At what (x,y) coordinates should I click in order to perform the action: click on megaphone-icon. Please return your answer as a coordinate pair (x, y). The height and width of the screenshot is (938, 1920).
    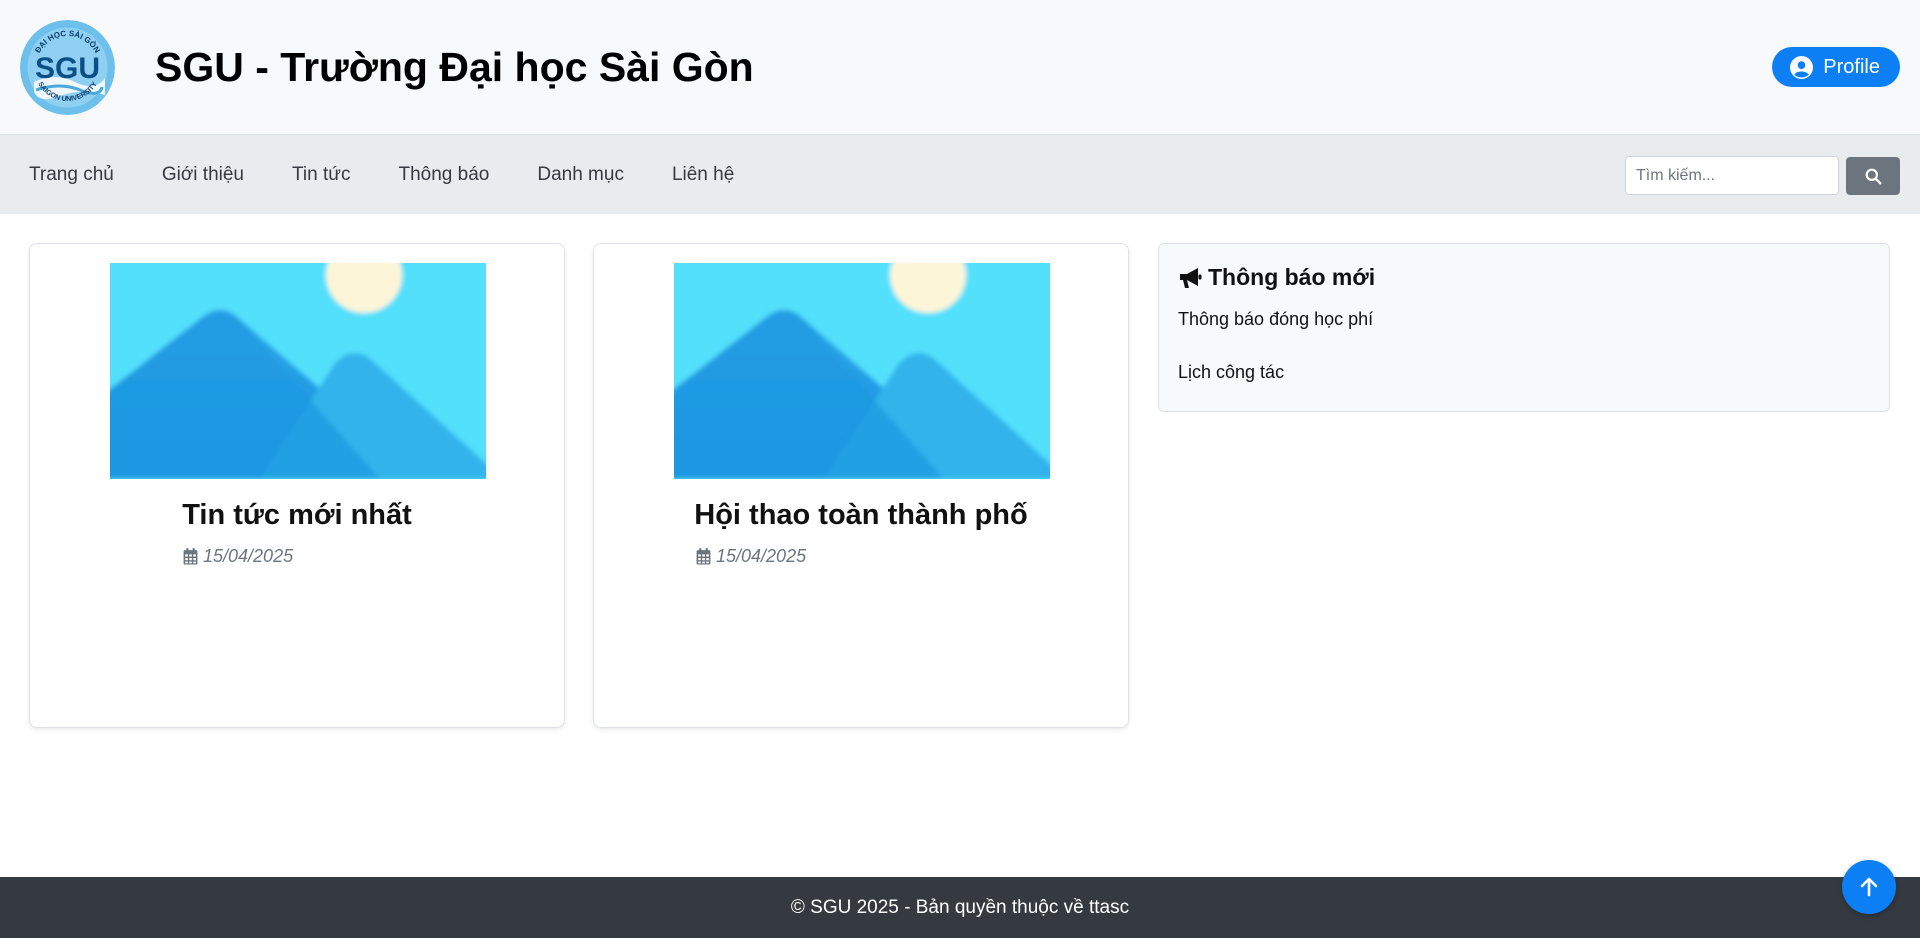
    Looking at the image, I should click on (1191, 277).